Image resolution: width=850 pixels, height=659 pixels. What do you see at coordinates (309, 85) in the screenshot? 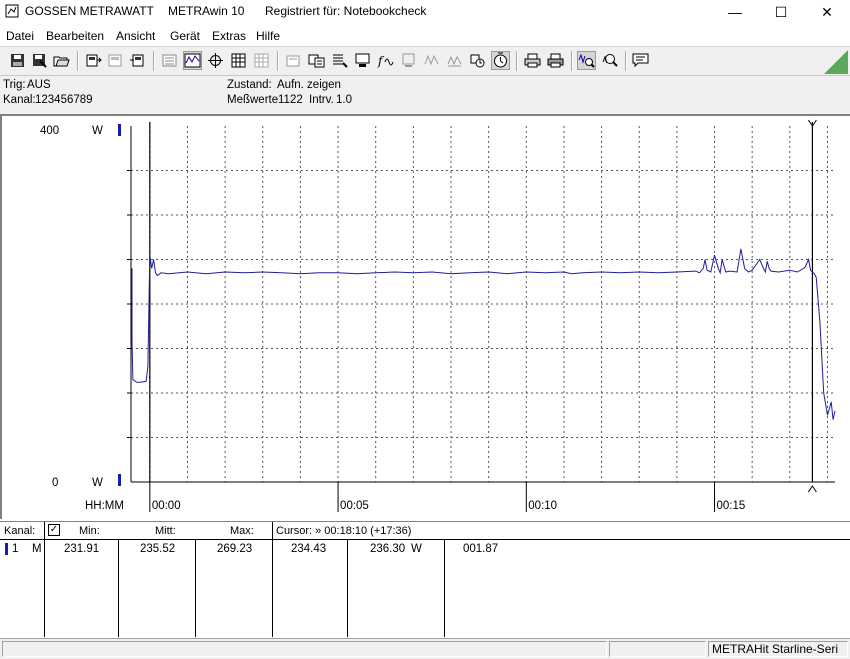
I see `zustand-value: Aufn. zeigen` at bounding box center [309, 85].